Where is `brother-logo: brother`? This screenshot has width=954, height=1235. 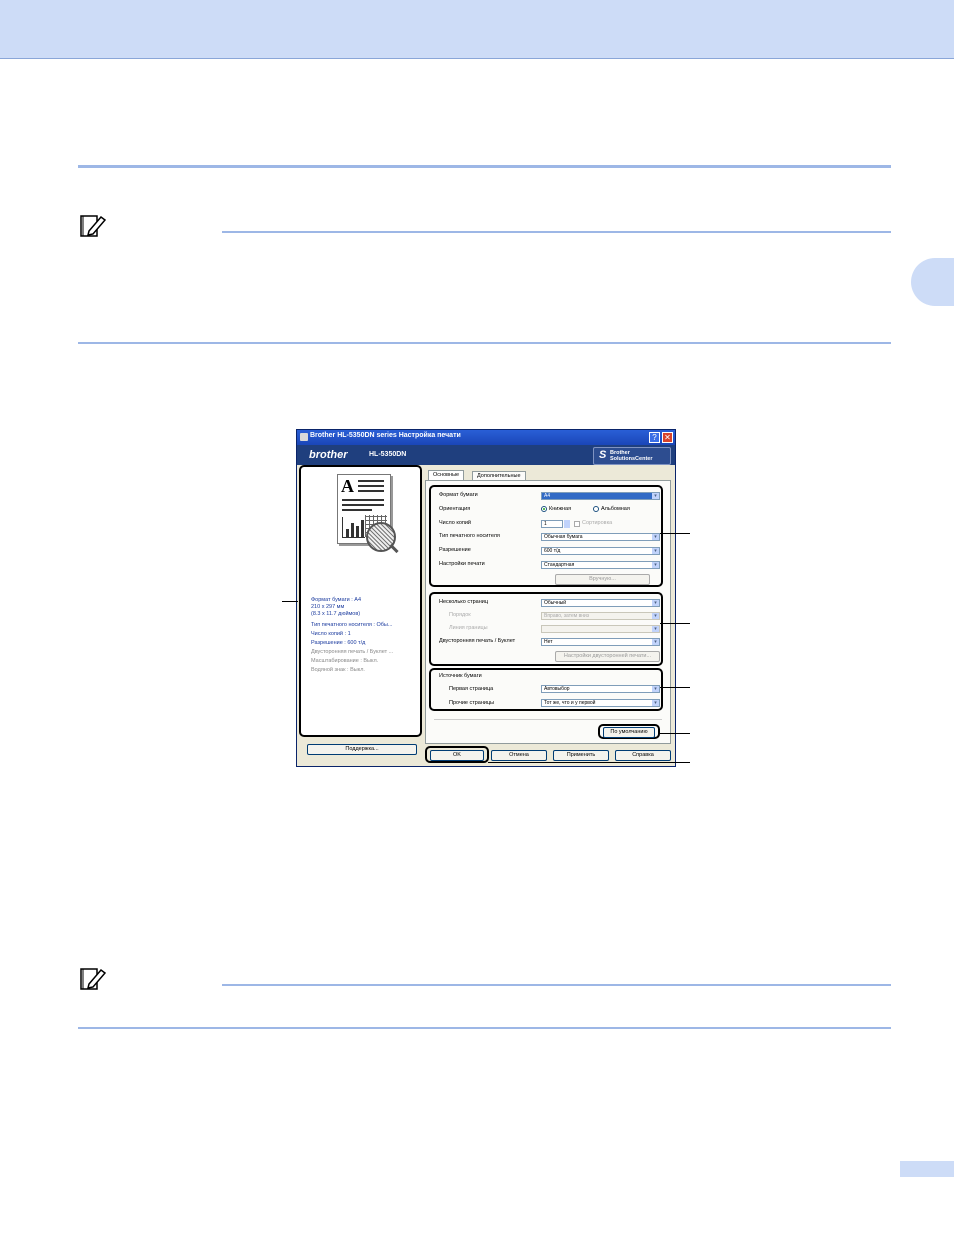
brother-logo: brother is located at coordinates (328, 455).